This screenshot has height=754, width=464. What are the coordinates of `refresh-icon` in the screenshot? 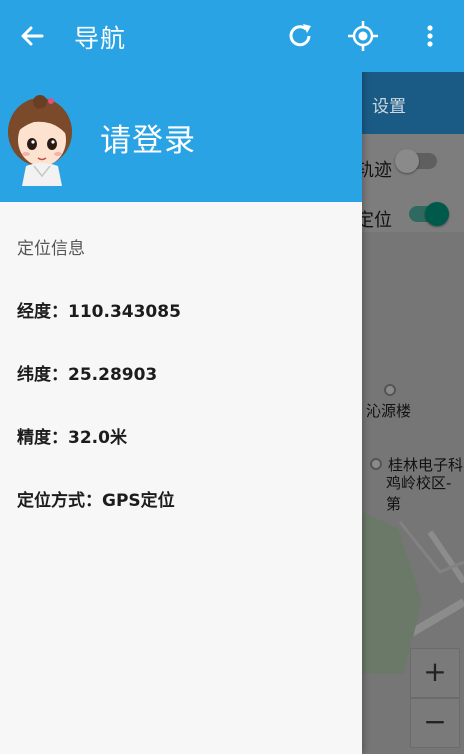 It's located at (300, 35).